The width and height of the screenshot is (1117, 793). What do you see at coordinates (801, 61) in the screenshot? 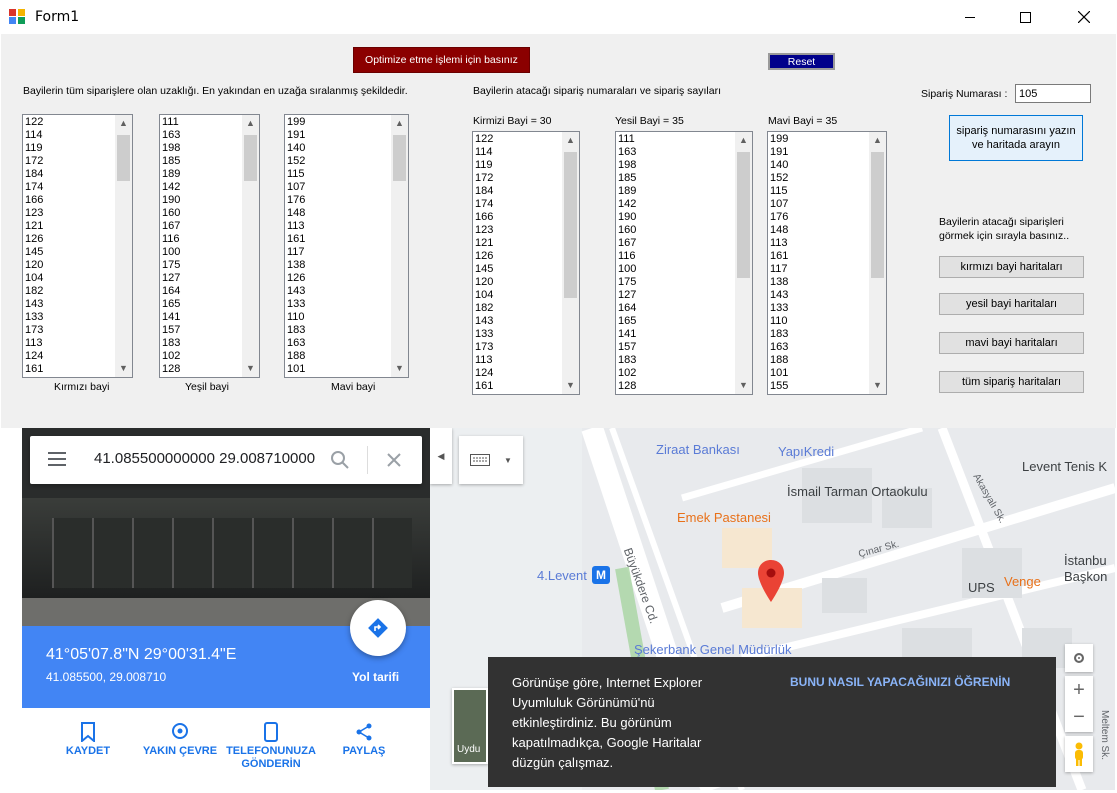
I see `reset-button: Reset` at bounding box center [801, 61].